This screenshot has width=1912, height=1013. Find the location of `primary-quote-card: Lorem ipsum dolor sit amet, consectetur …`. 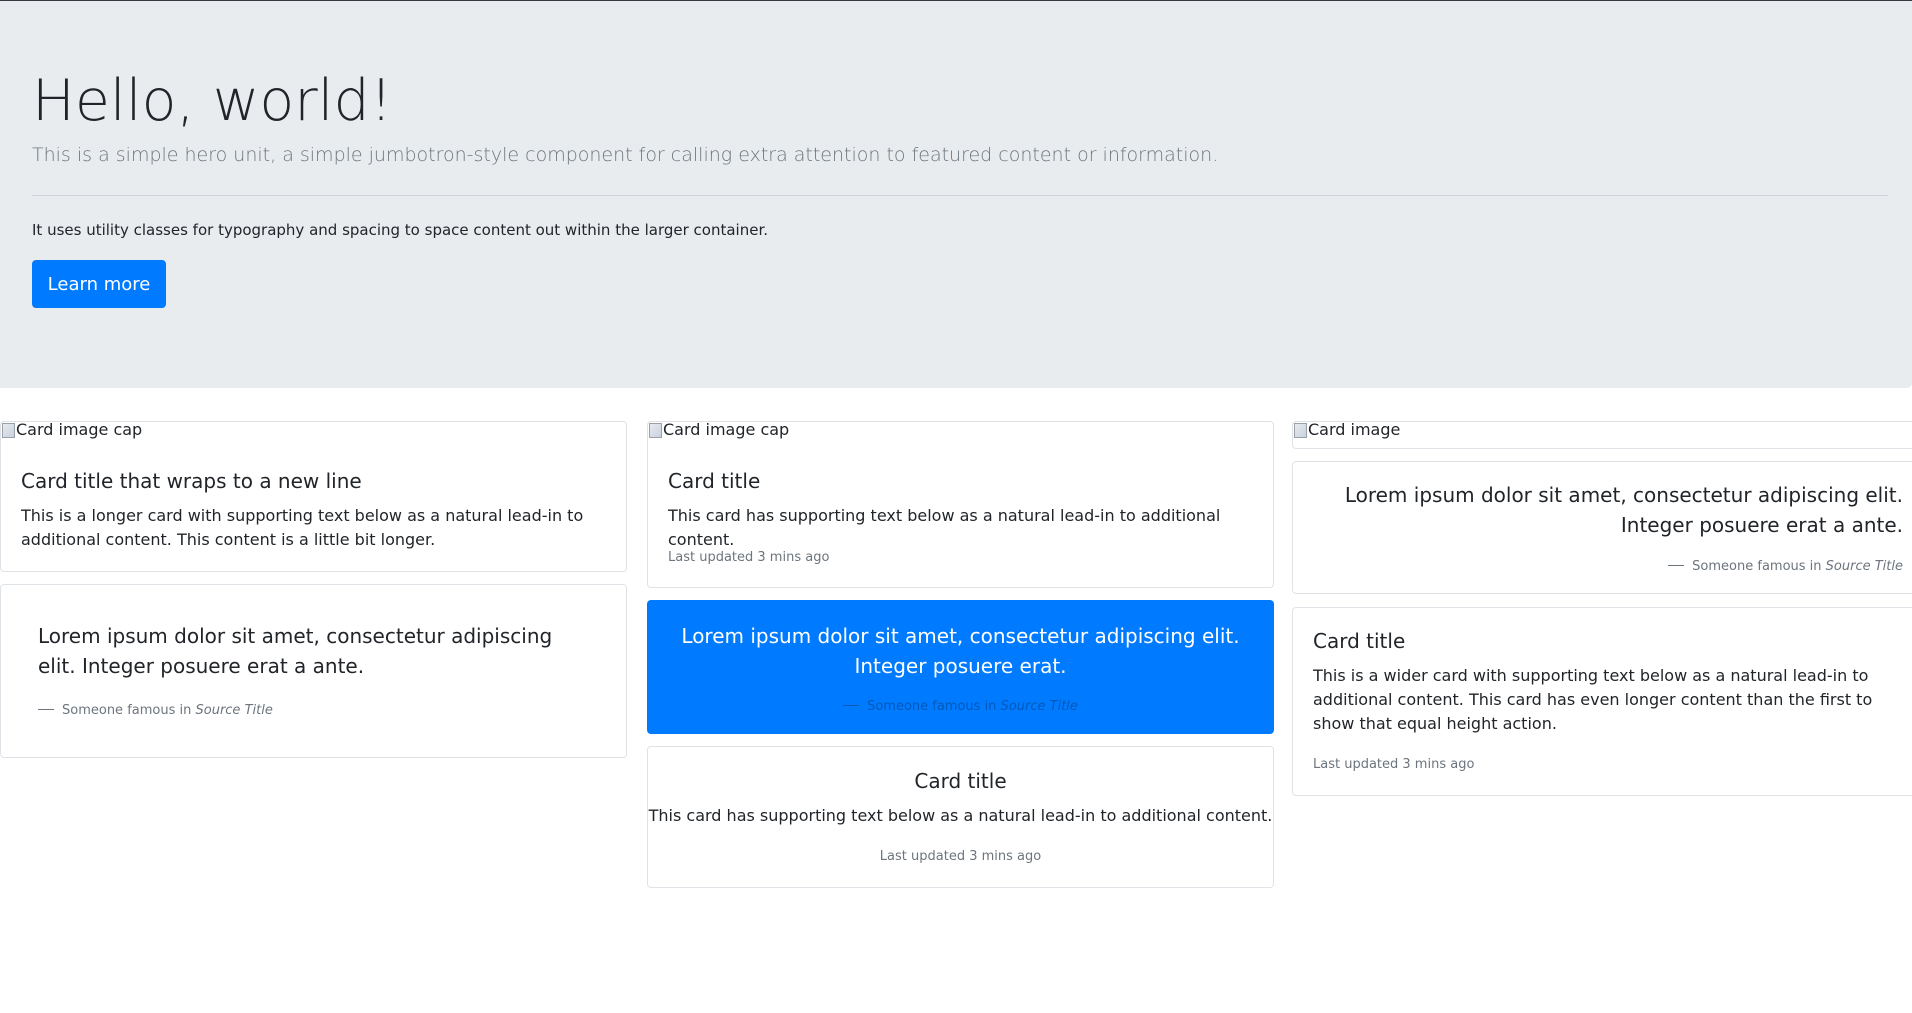

primary-quote-card: Lorem ipsum dolor sit amet, consectetur … is located at coordinates (960, 667).